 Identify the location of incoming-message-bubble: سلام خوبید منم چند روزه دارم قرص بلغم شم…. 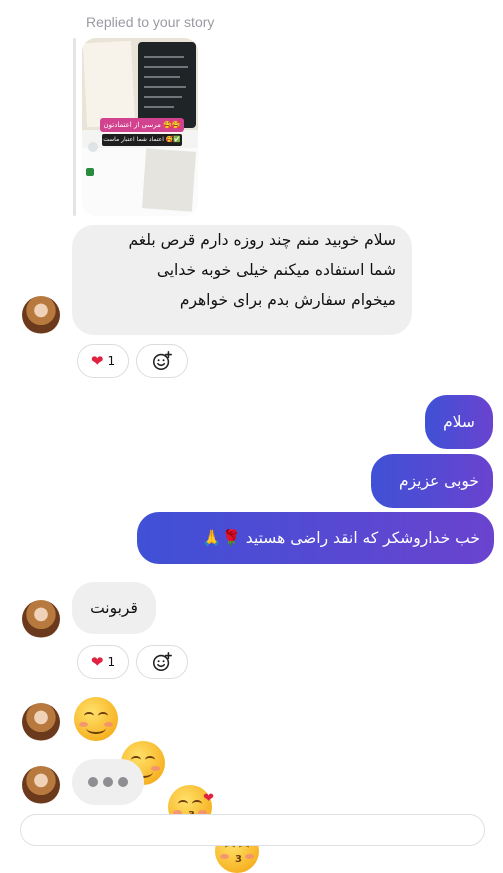
(242, 280).